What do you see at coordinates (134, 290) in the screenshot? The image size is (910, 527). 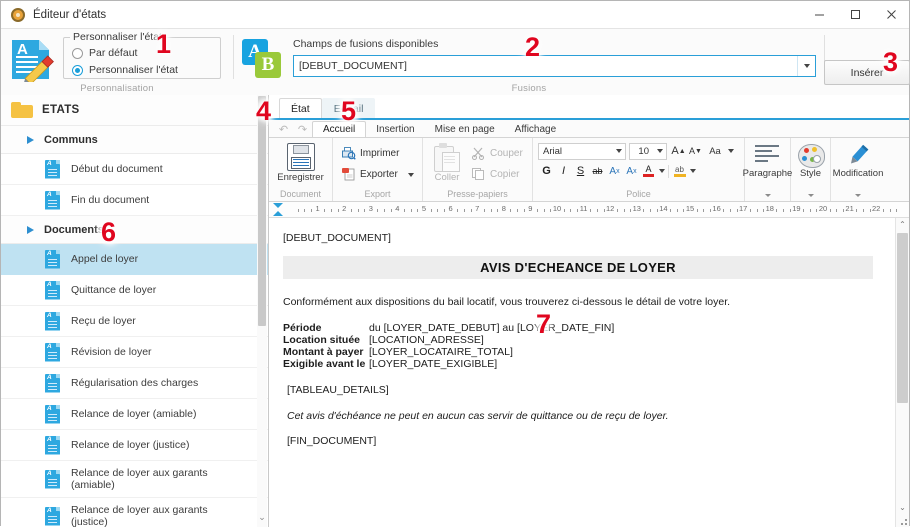 I see `tree-item-quittance-de-loyer: A Quittance de loyer` at bounding box center [134, 290].